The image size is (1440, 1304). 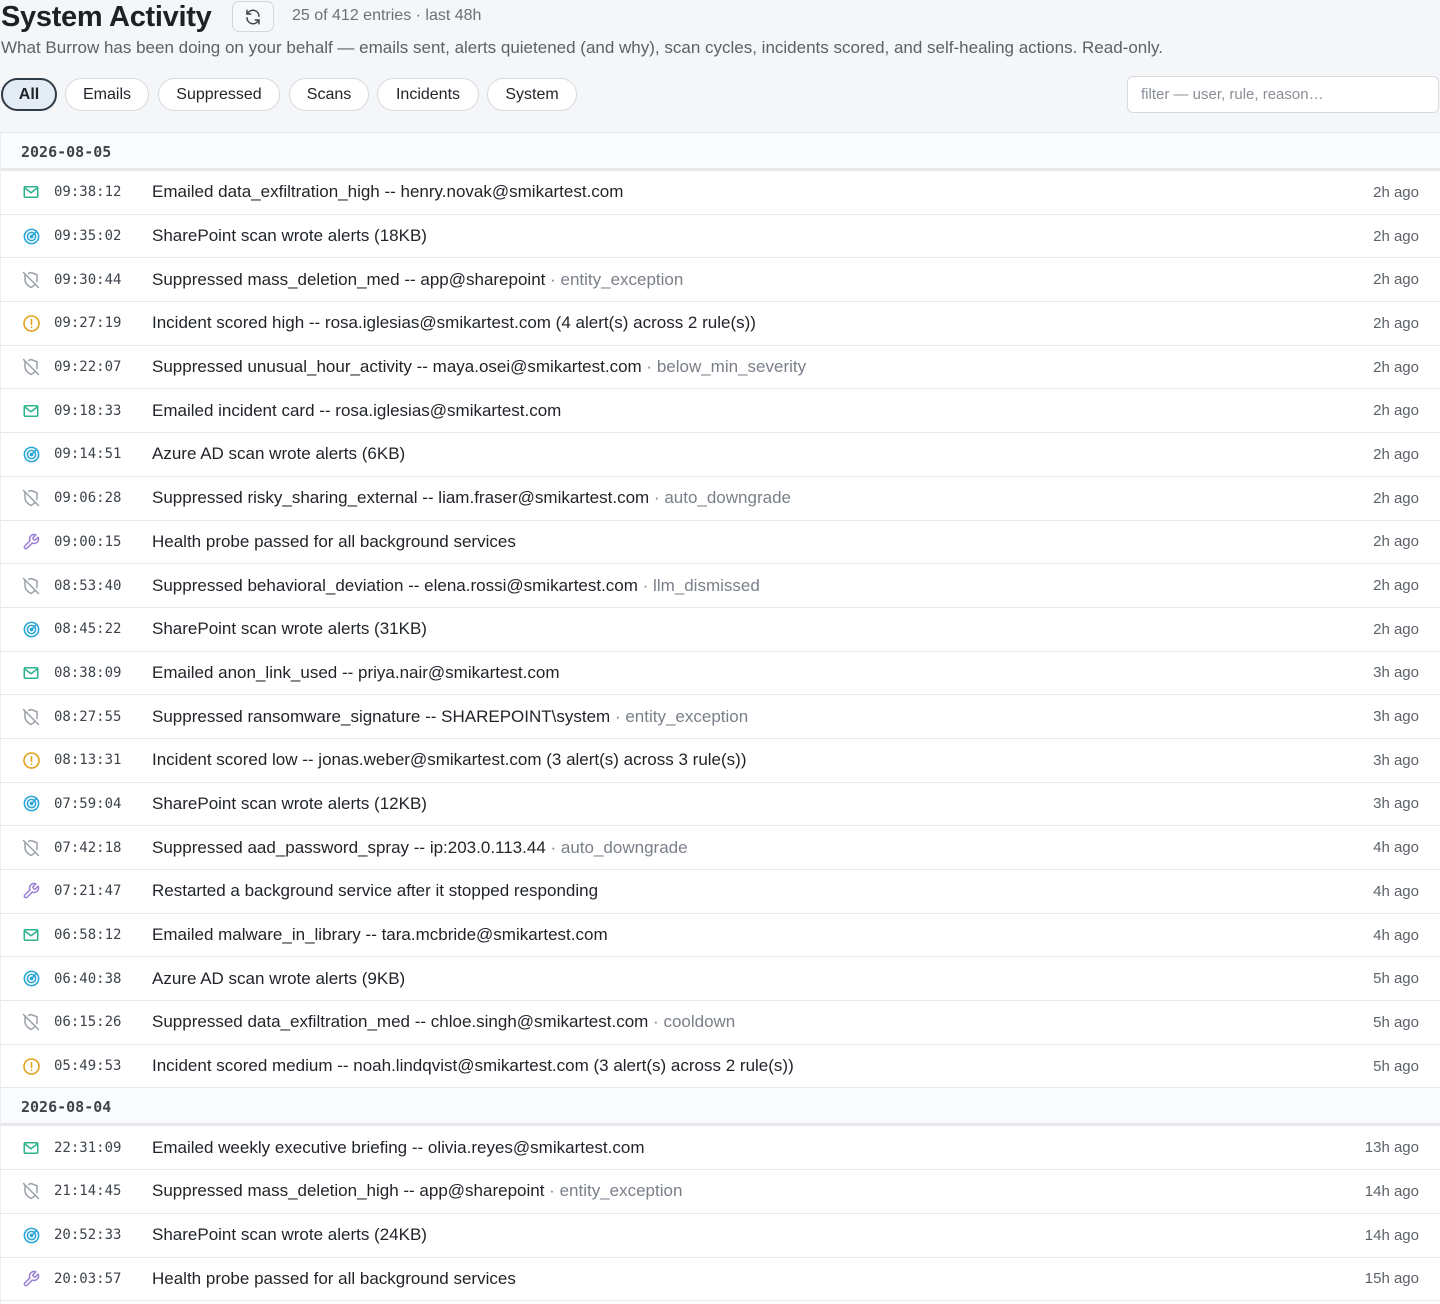 I want to click on radar-icon, so click(x=31, y=804).